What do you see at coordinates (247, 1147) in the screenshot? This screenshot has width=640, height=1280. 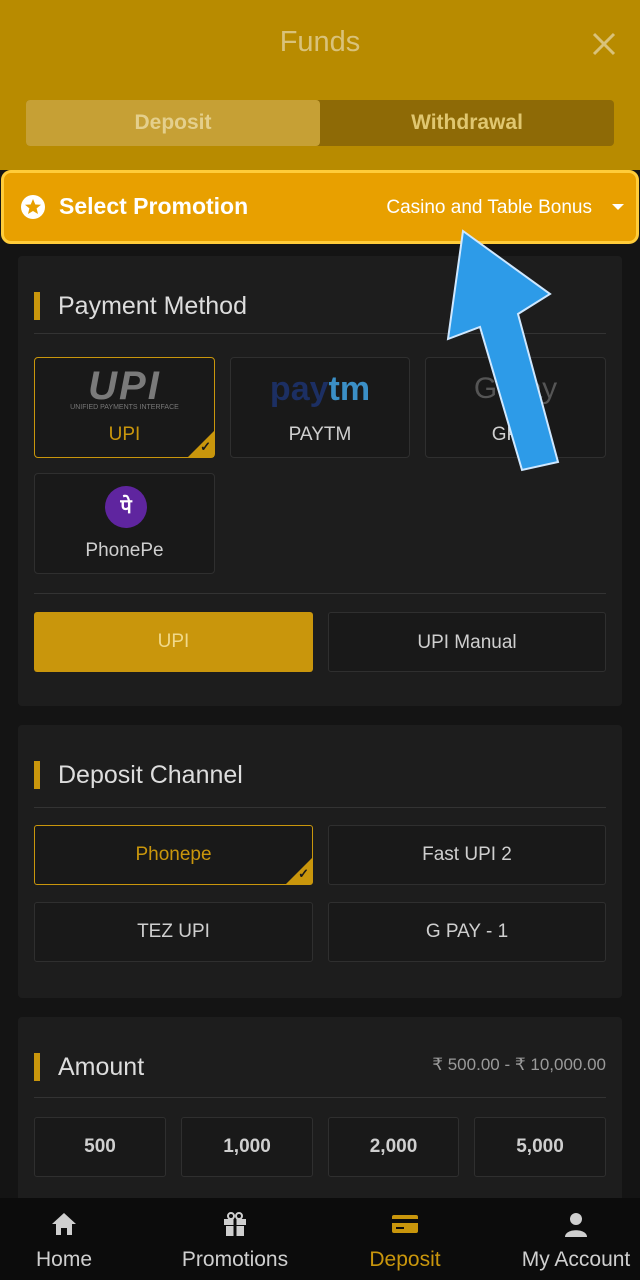 I see `amount-preset-1000: 1,000` at bounding box center [247, 1147].